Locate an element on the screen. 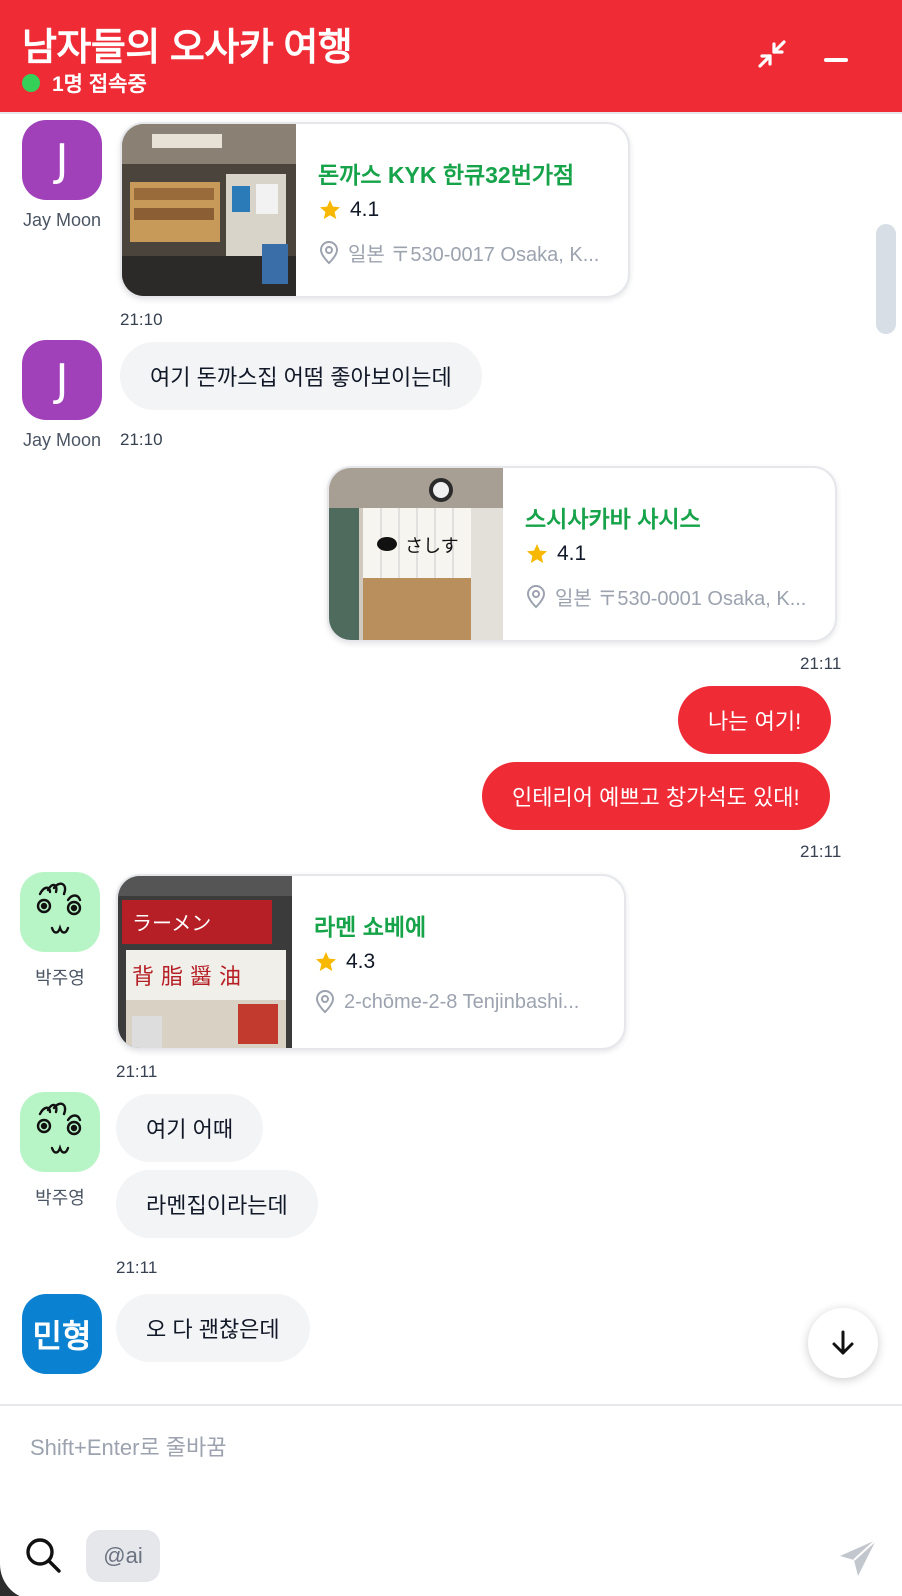  chat-header: 남자들의 오사카 여행 1명 접속중 is located at coordinates (451, 56).